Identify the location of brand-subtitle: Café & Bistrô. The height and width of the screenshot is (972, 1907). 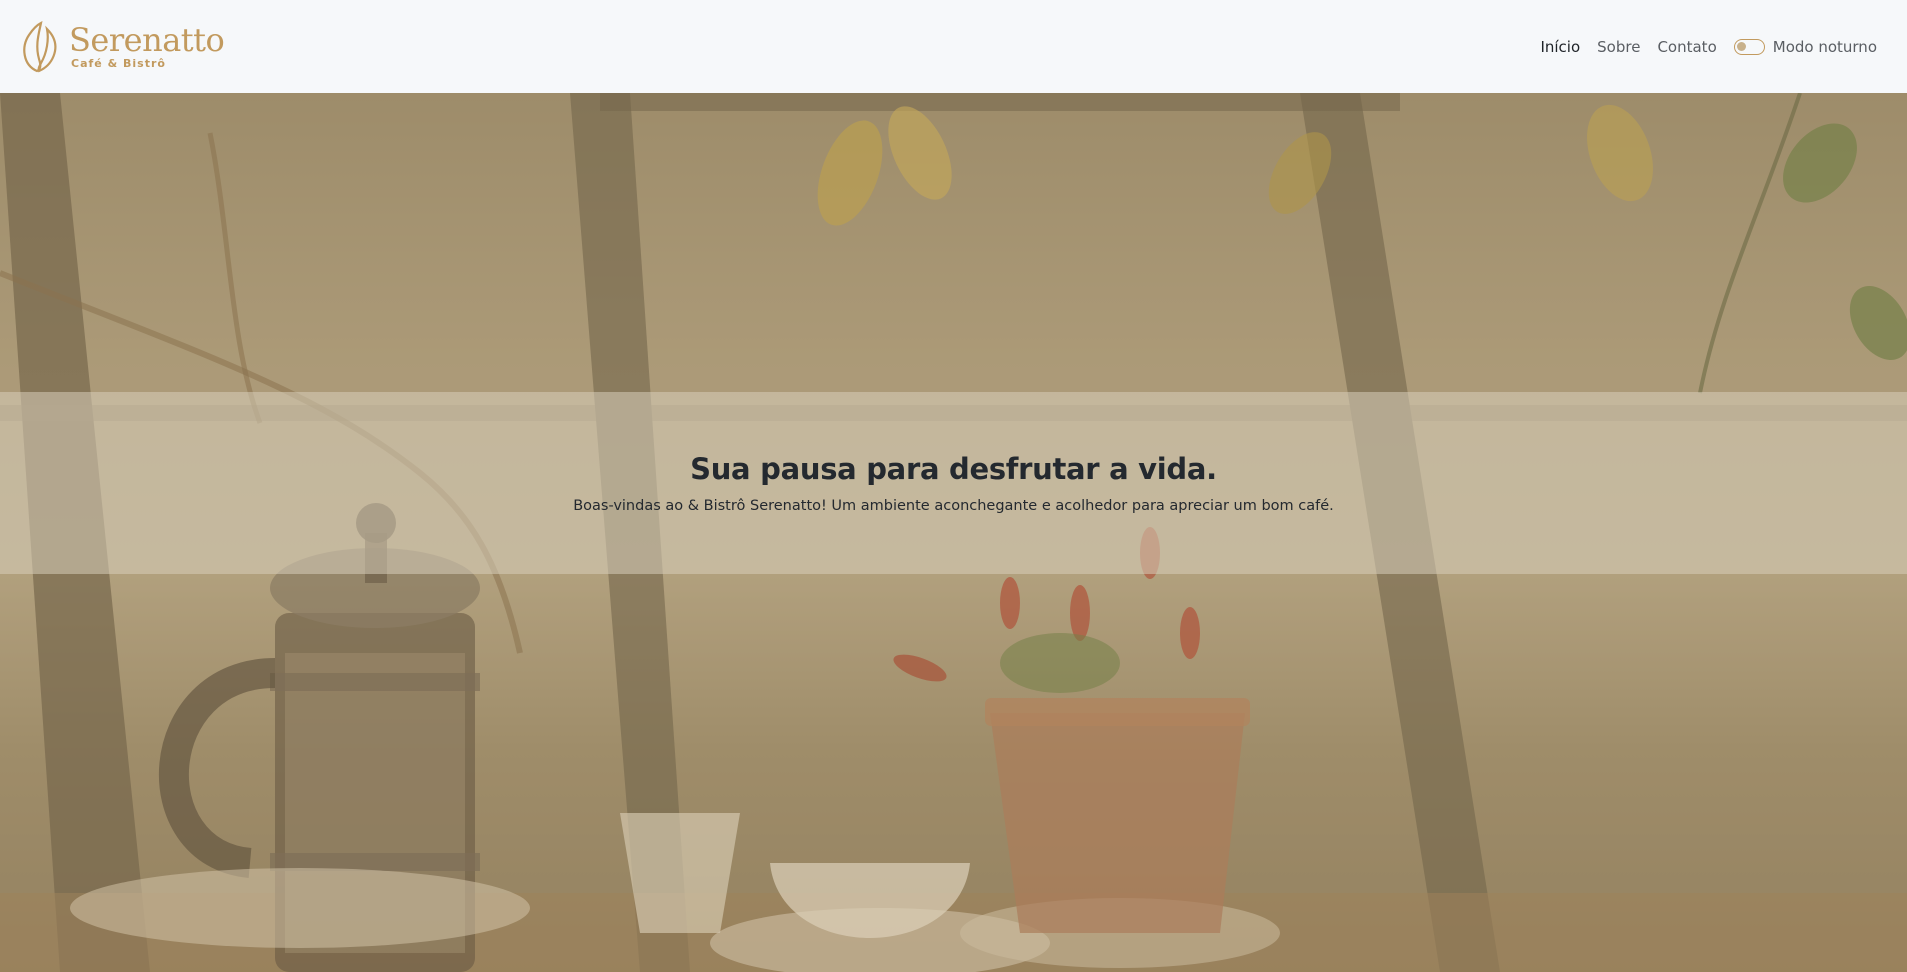
(118, 63).